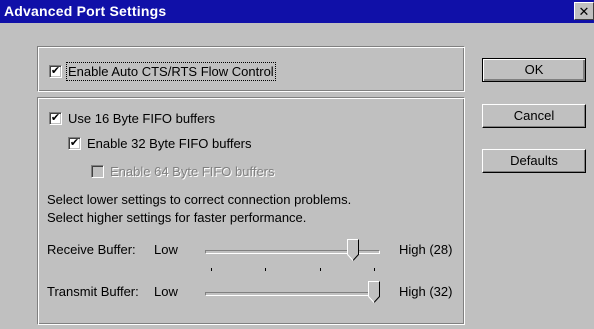 The height and width of the screenshot is (329, 594). I want to click on enable-64-byte-fifo-label: Enable 64 Byte FIFO buffers, so click(192, 171).